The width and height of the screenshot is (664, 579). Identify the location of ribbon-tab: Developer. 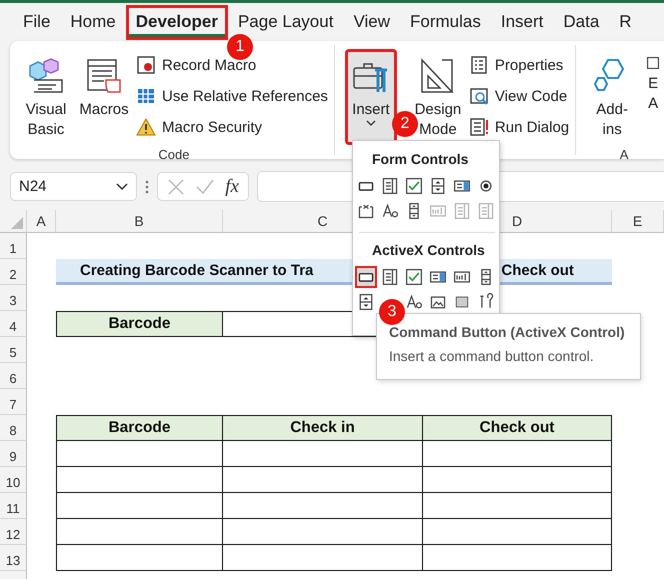
(177, 22).